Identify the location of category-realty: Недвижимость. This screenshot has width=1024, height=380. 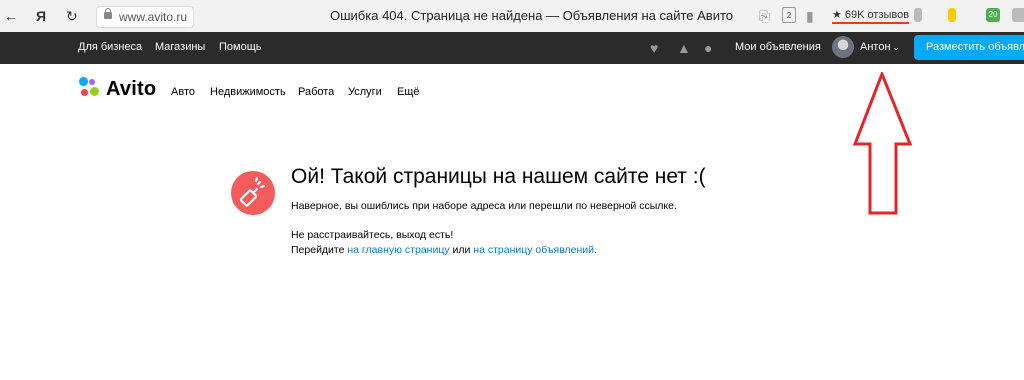
(248, 92).